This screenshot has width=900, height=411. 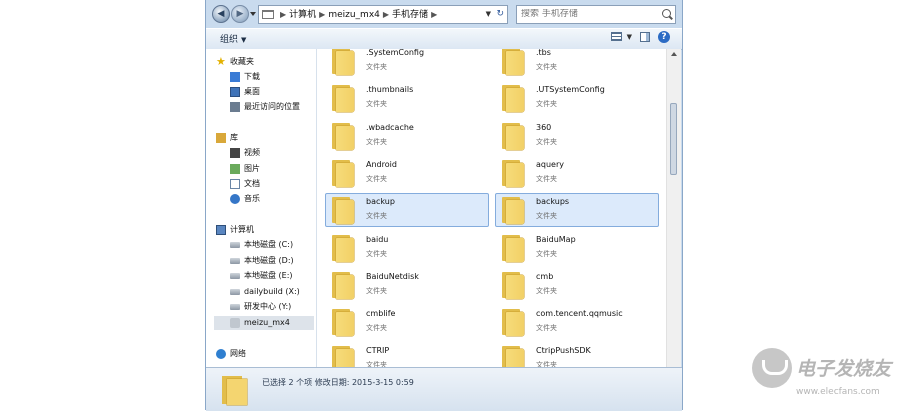 I want to click on folder-name: cmb, so click(x=545, y=276).